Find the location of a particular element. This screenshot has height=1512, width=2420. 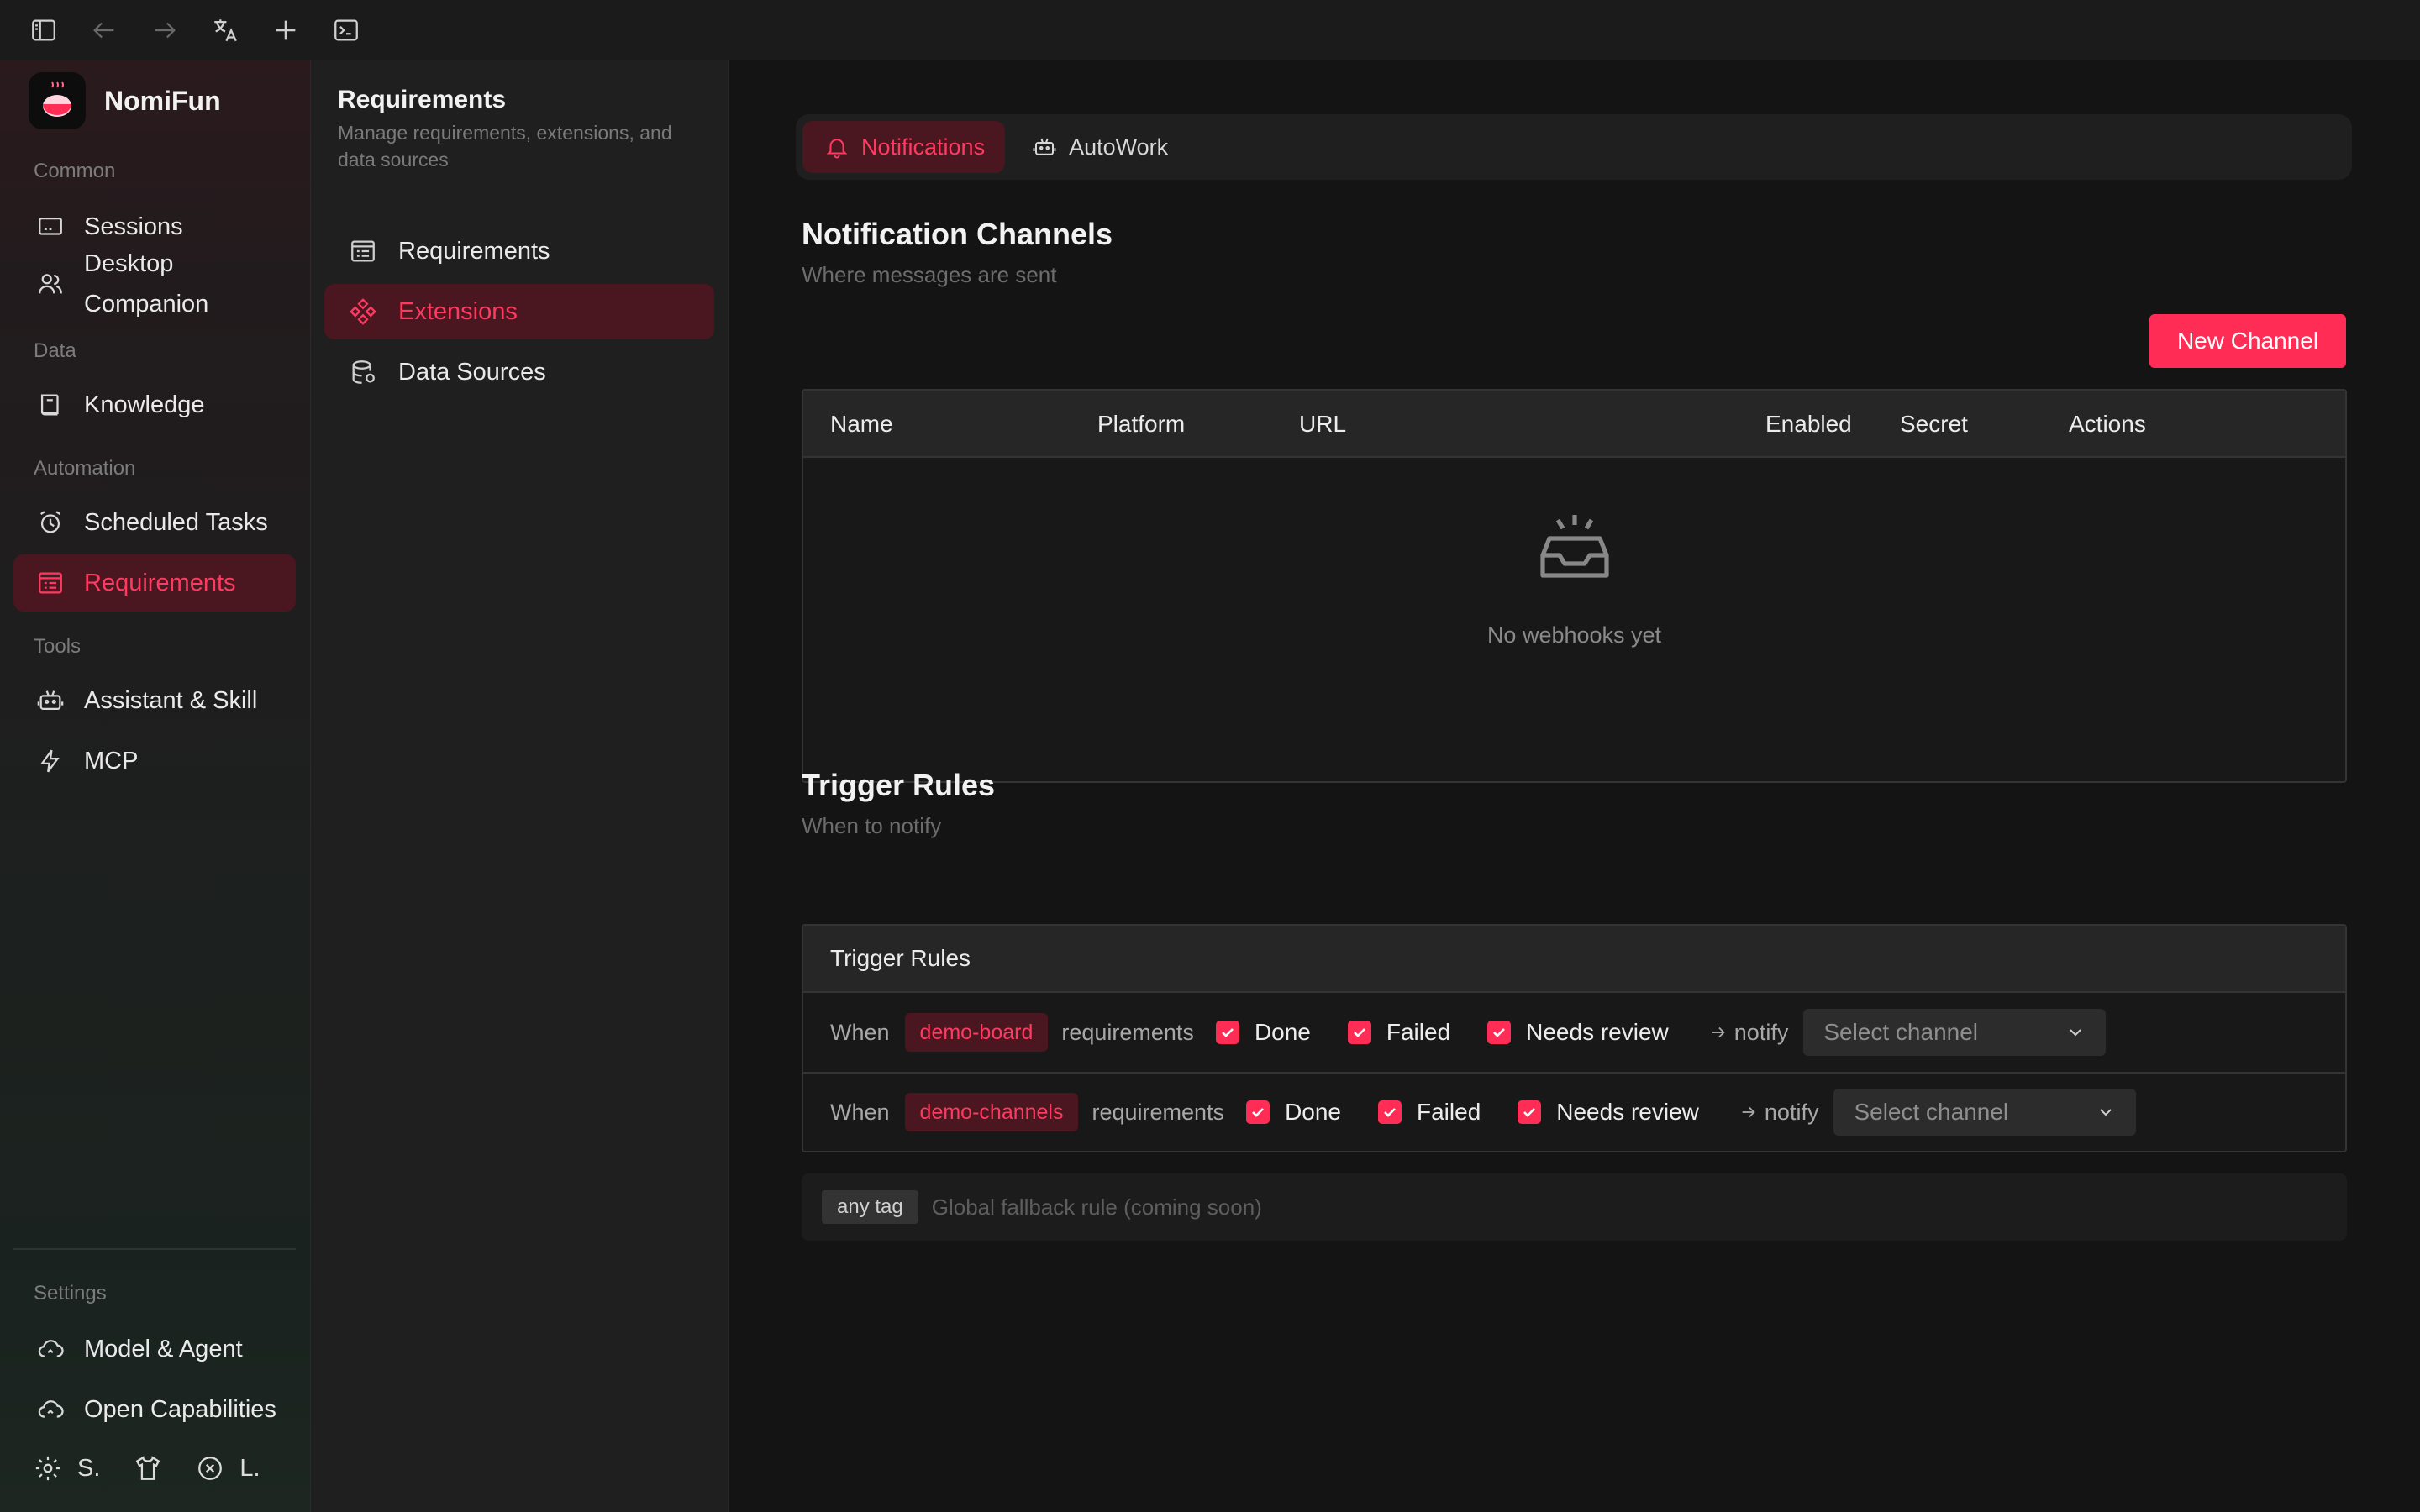

column-header-name: Name is located at coordinates (862, 424).